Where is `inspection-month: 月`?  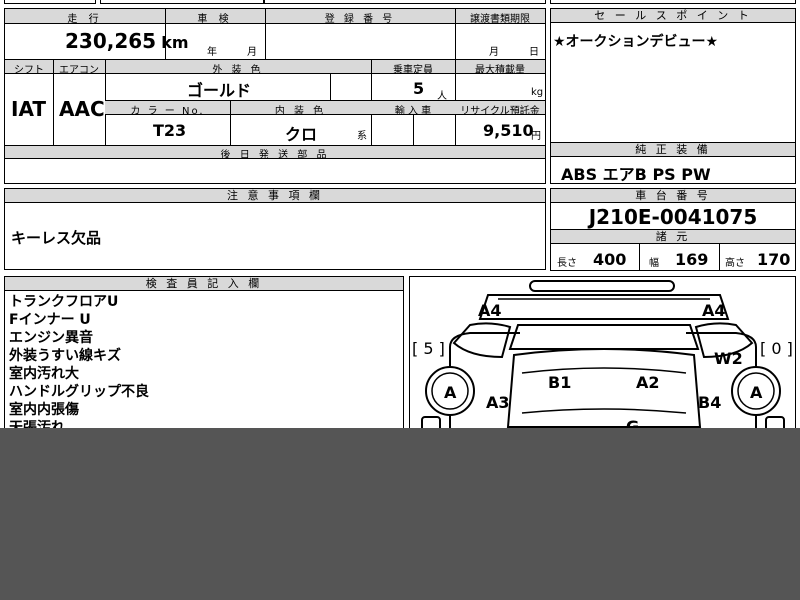 inspection-month: 月 is located at coordinates (252, 52).